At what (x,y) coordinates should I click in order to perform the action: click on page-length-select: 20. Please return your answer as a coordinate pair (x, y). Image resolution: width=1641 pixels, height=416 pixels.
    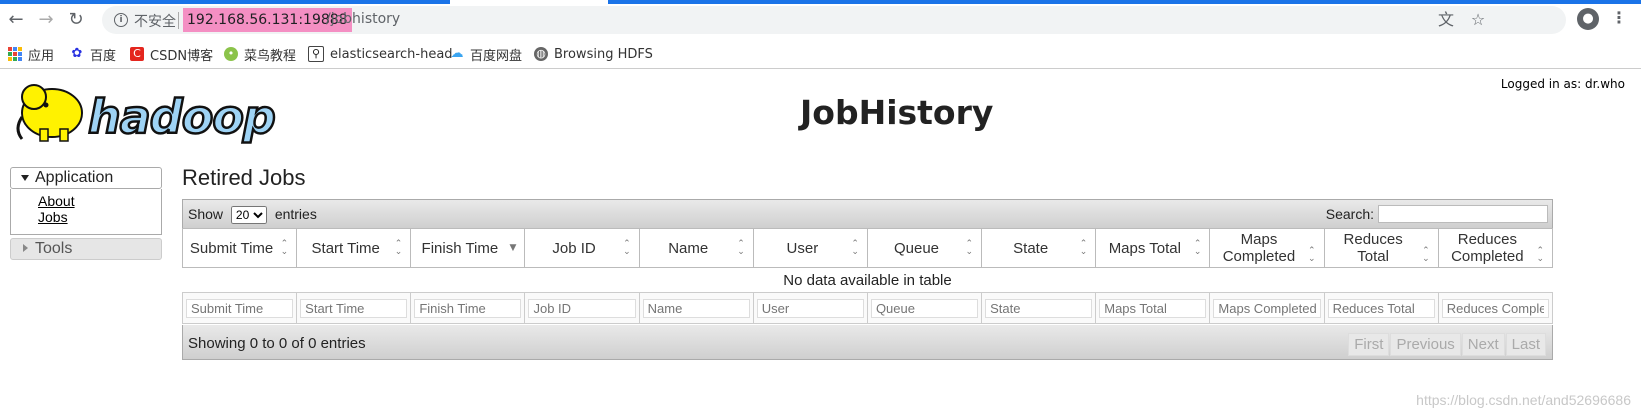
    Looking at the image, I should click on (248, 215).